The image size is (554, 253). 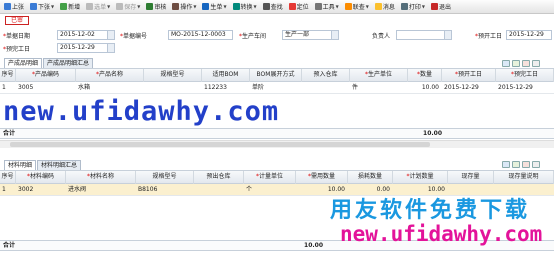 What do you see at coordinates (525, 75) in the screenshot?
I see `column-header: *预完工日` at bounding box center [525, 75].